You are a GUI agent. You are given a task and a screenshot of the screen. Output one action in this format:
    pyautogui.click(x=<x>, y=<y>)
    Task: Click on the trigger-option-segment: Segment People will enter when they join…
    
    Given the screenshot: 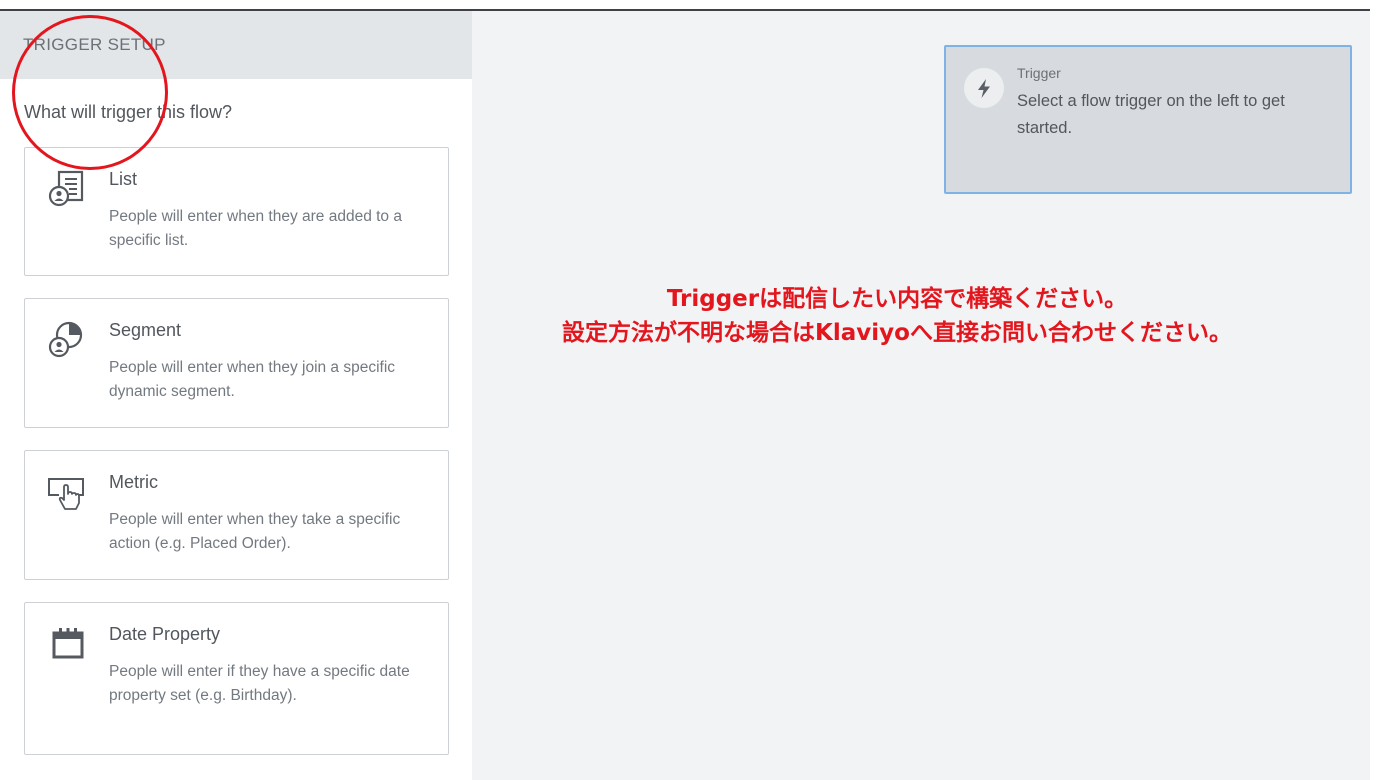 What is the action you would take?
    pyautogui.click(x=236, y=363)
    